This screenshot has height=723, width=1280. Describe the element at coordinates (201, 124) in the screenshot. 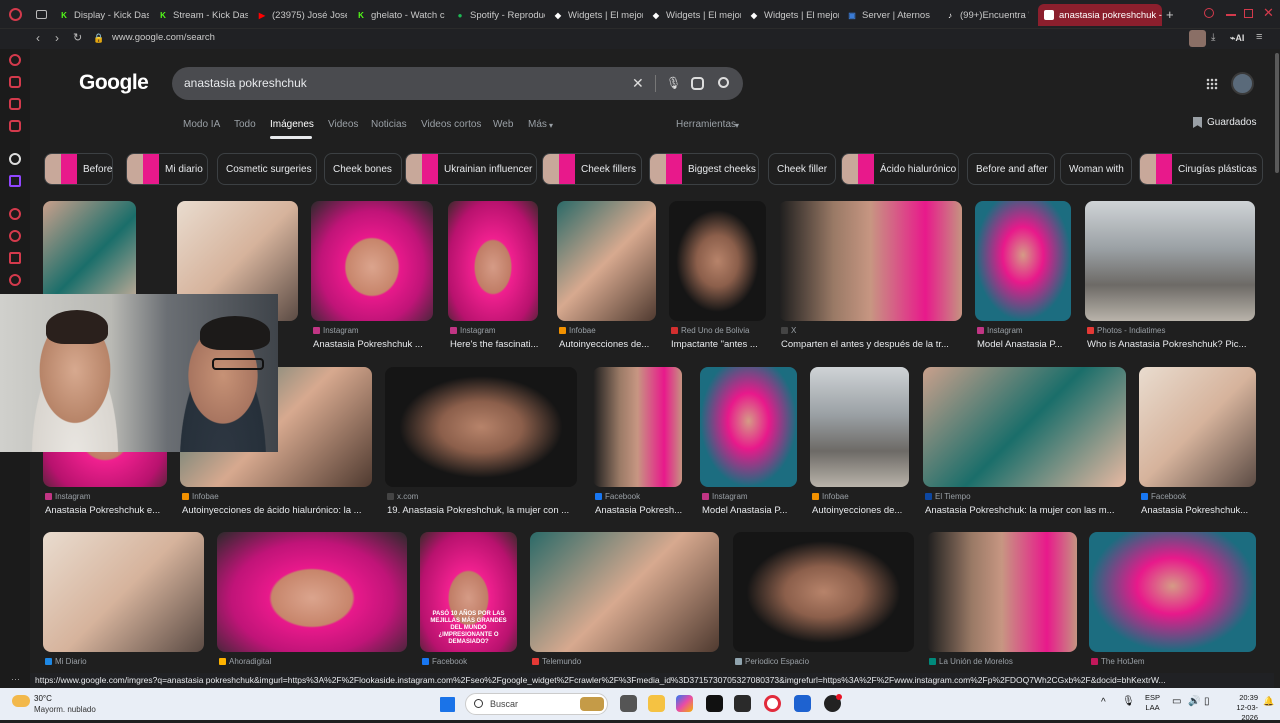

I see `tab-modo-ia: Modo IA` at that location.